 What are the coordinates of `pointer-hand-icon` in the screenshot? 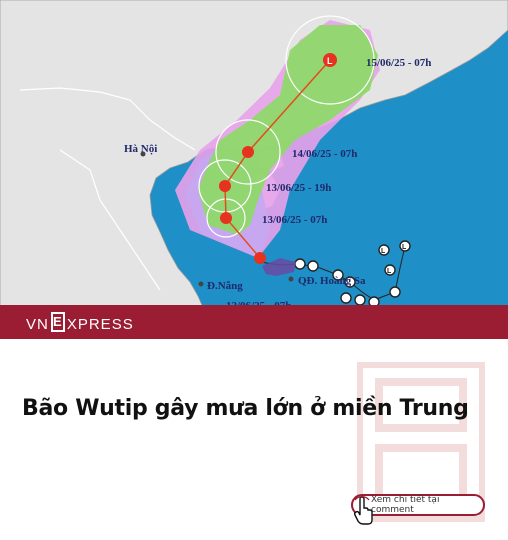 It's located at (364, 511).